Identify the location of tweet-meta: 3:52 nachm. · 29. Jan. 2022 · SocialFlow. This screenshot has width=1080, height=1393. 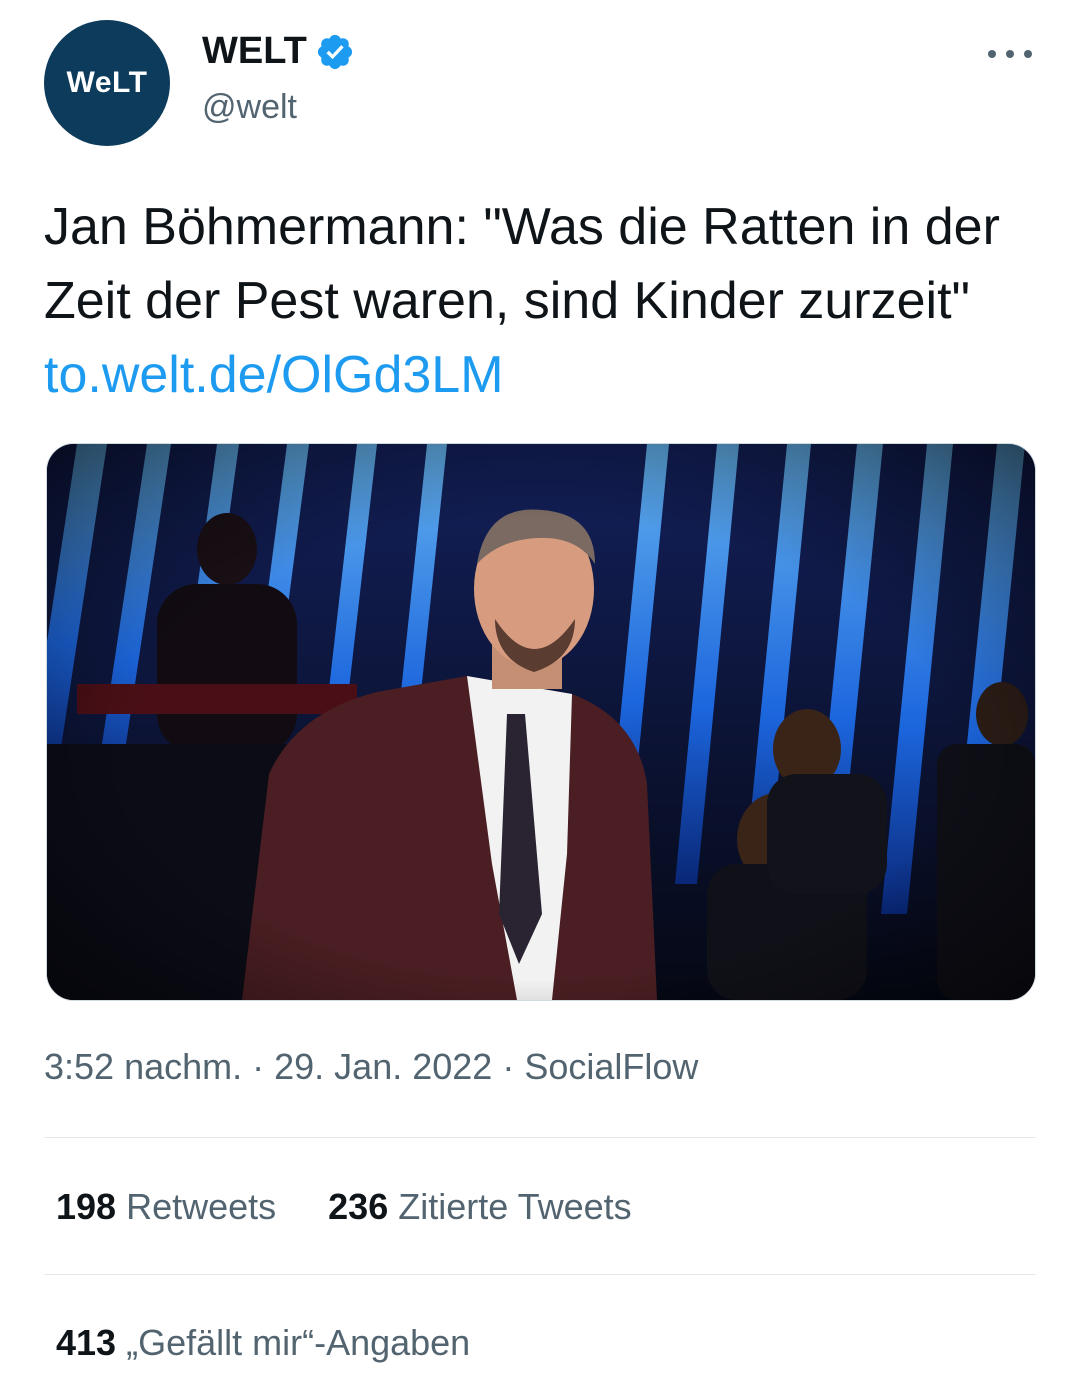
(371, 1067).